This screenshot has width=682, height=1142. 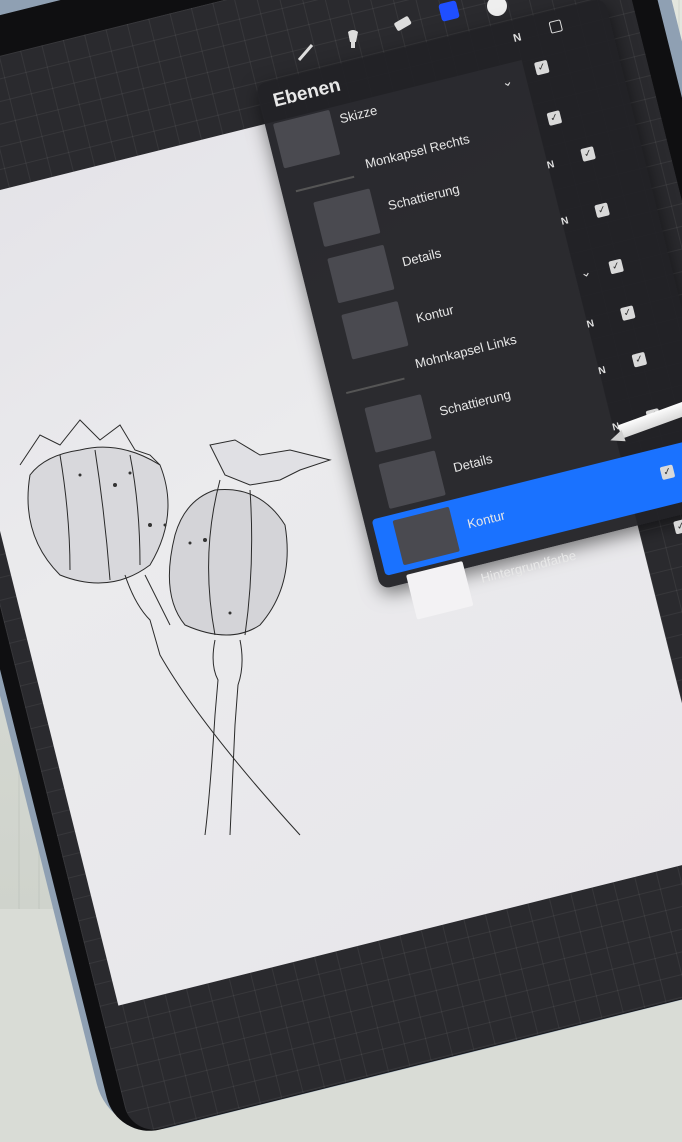 I want to click on group-divider, so click(x=375, y=386).